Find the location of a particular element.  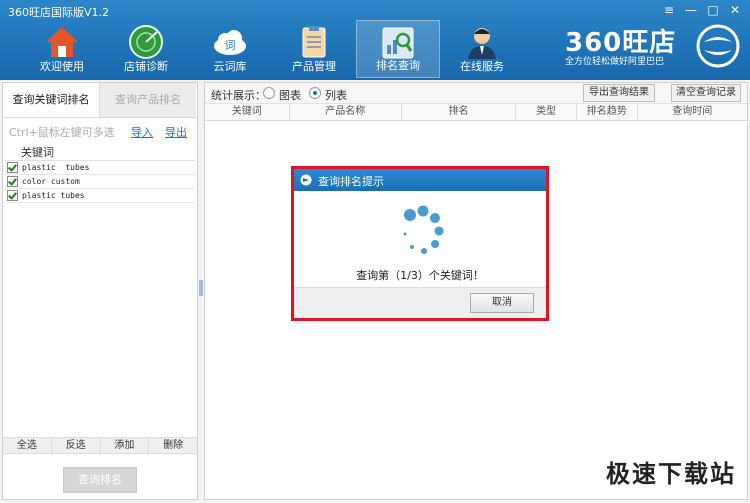

query-rank-button: 查询排名 is located at coordinates (100, 480).